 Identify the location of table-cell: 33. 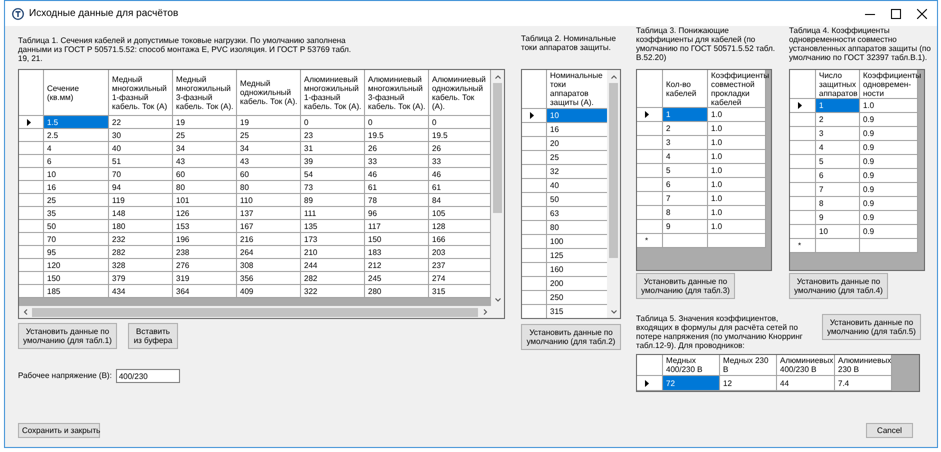
(460, 161).